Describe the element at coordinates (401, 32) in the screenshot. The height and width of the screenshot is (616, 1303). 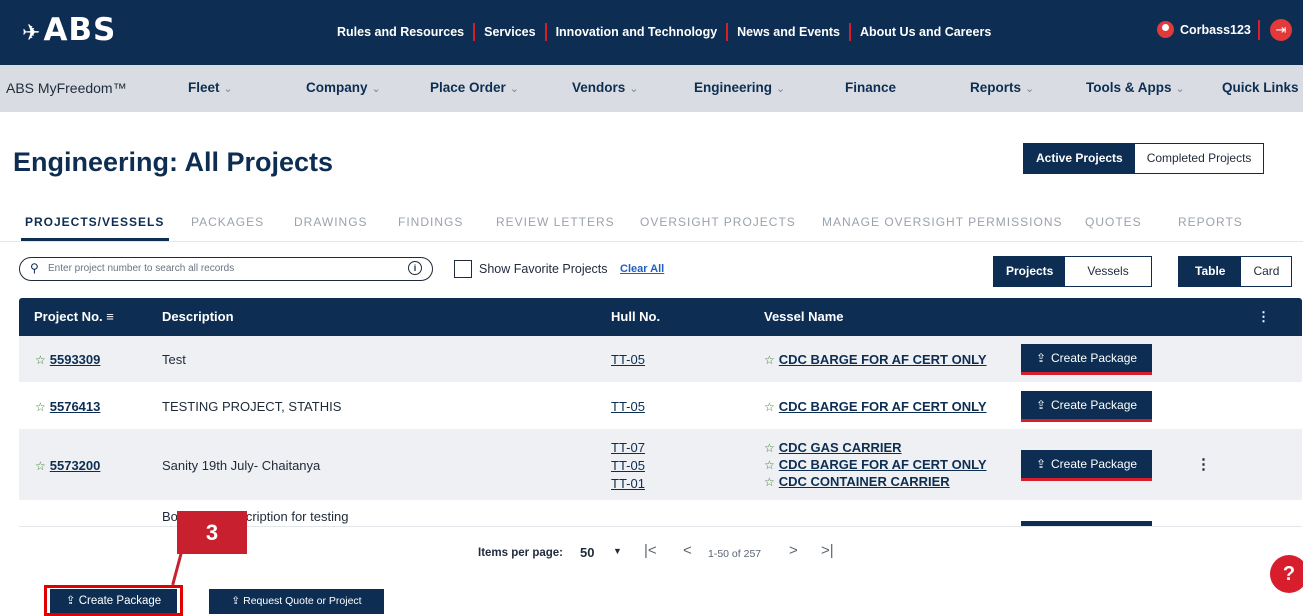
I see `top-nav-rules: Rules and Resources` at that location.